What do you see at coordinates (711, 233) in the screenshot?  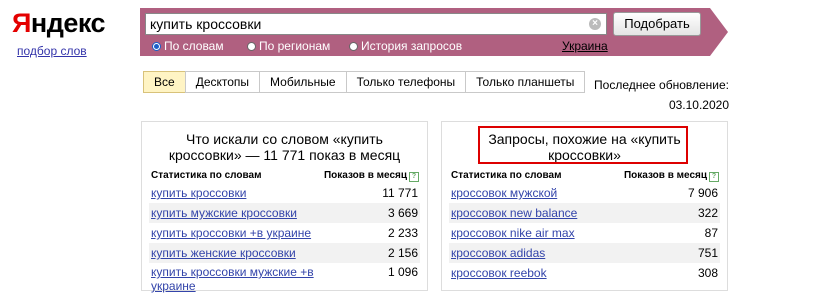 I see `count: 87` at bounding box center [711, 233].